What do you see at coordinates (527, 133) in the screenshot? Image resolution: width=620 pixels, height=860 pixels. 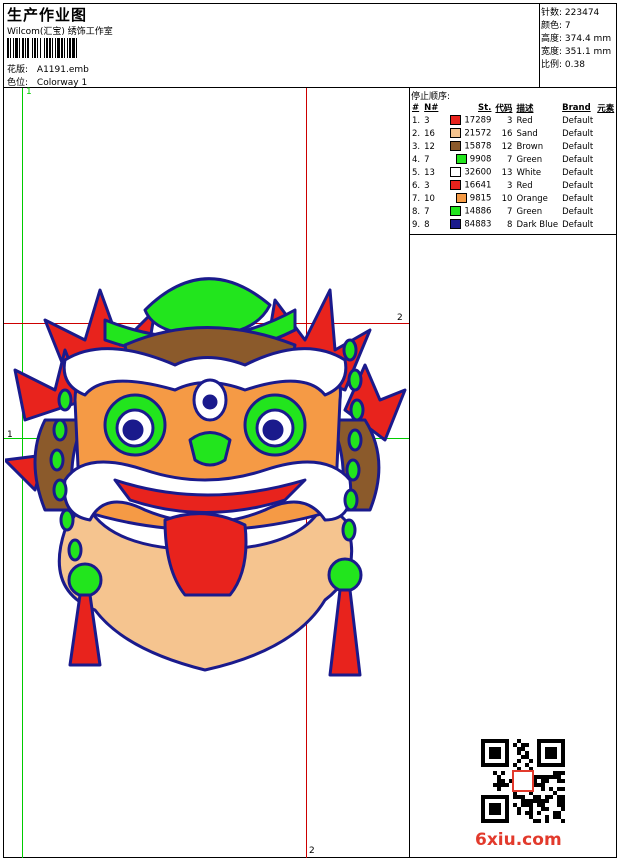 I see `row-desc: Sand` at bounding box center [527, 133].